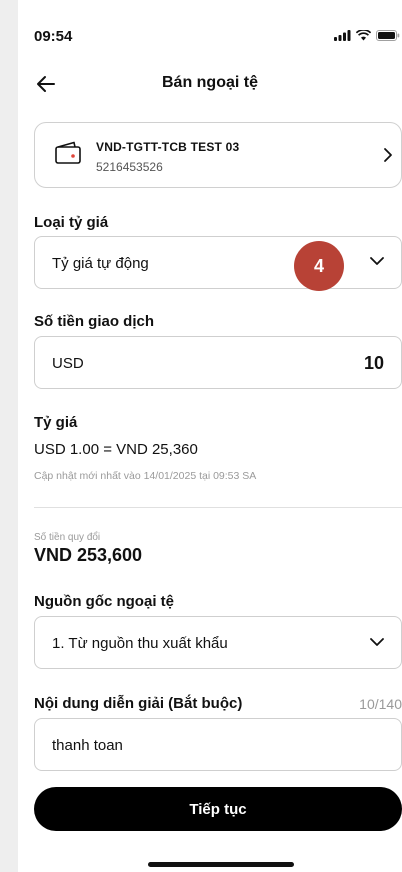 This screenshot has height=872, width=402. I want to click on step-badge: 4, so click(319, 266).